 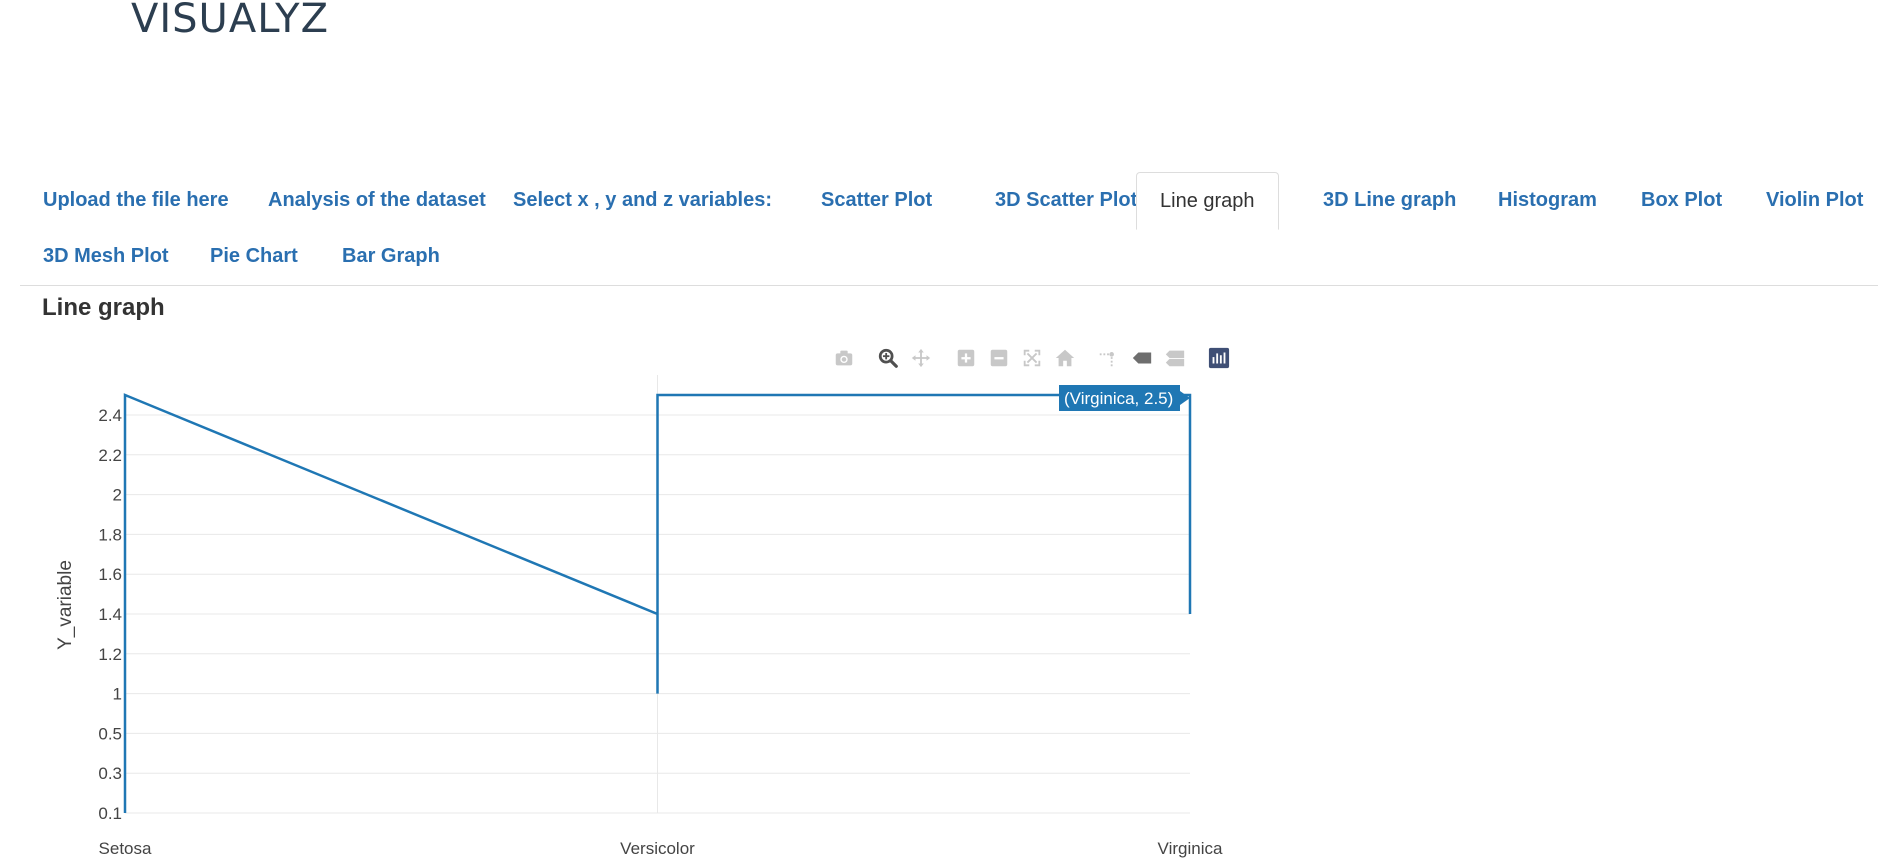 What do you see at coordinates (1185, 398) in the screenshot?
I see `hover-pointer` at bounding box center [1185, 398].